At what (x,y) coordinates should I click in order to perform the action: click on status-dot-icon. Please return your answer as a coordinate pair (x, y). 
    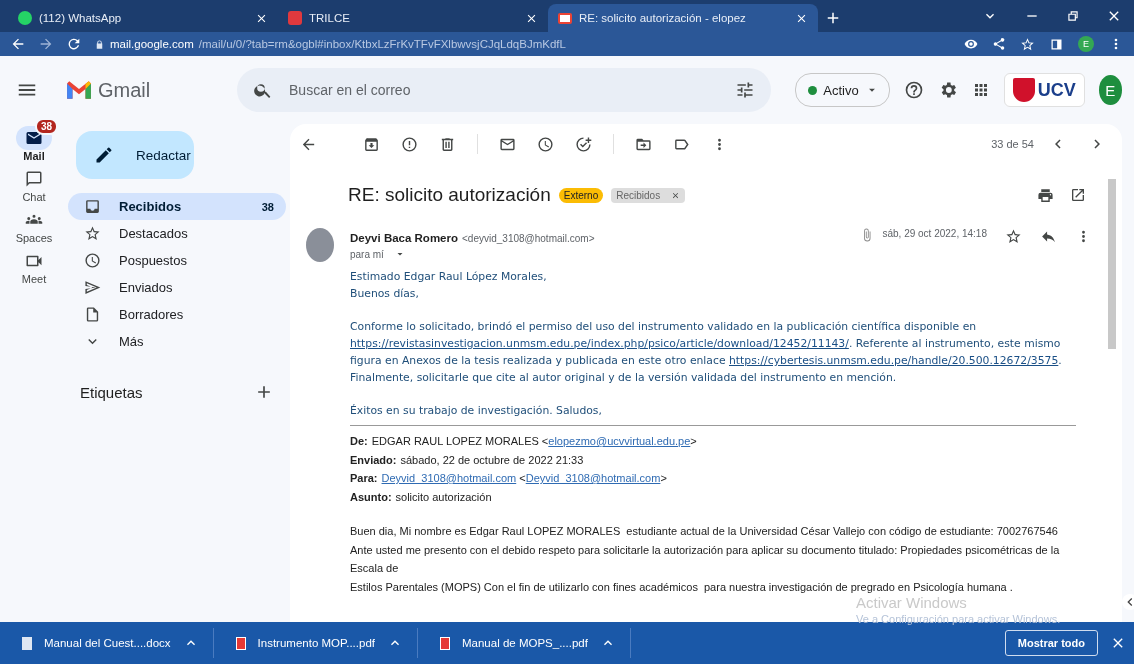
    Looking at the image, I should click on (813, 90).